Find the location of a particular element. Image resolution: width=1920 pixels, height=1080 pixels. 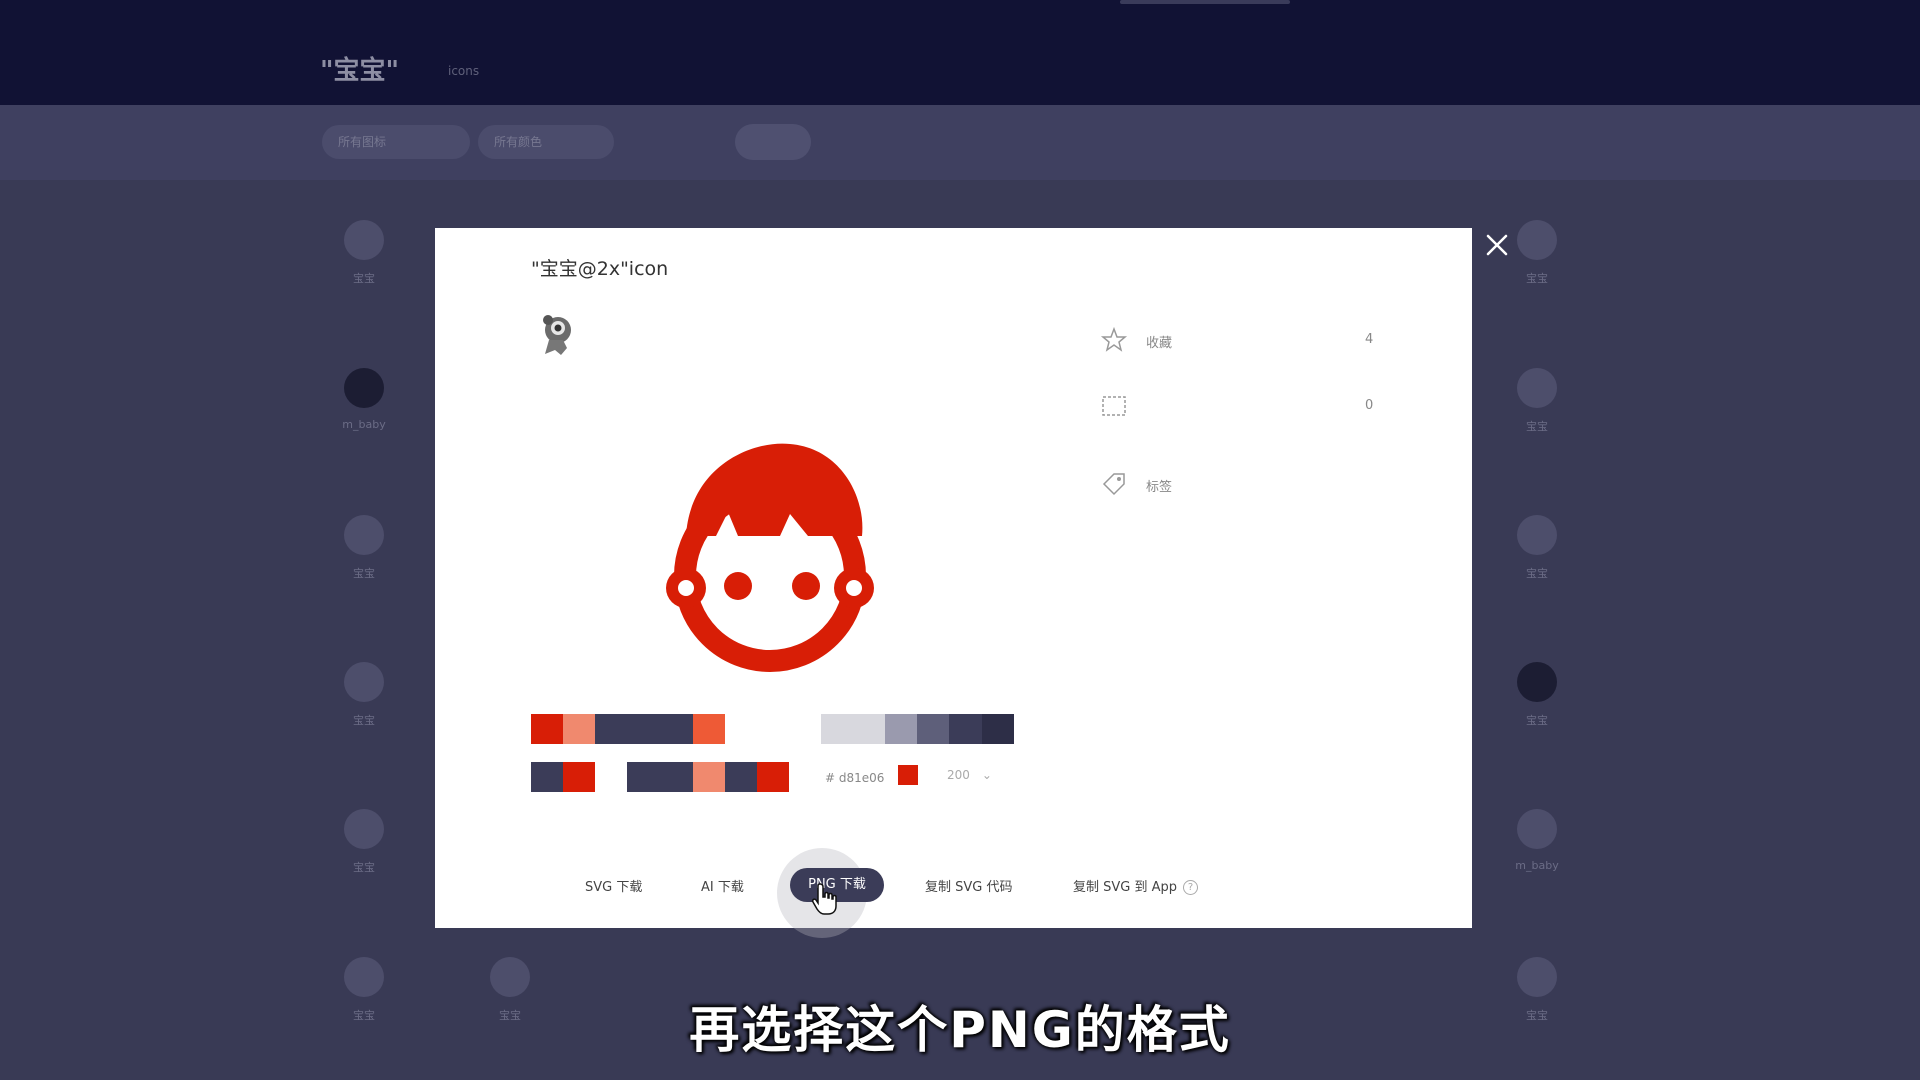

search-box is located at coordinates (1205, 2).